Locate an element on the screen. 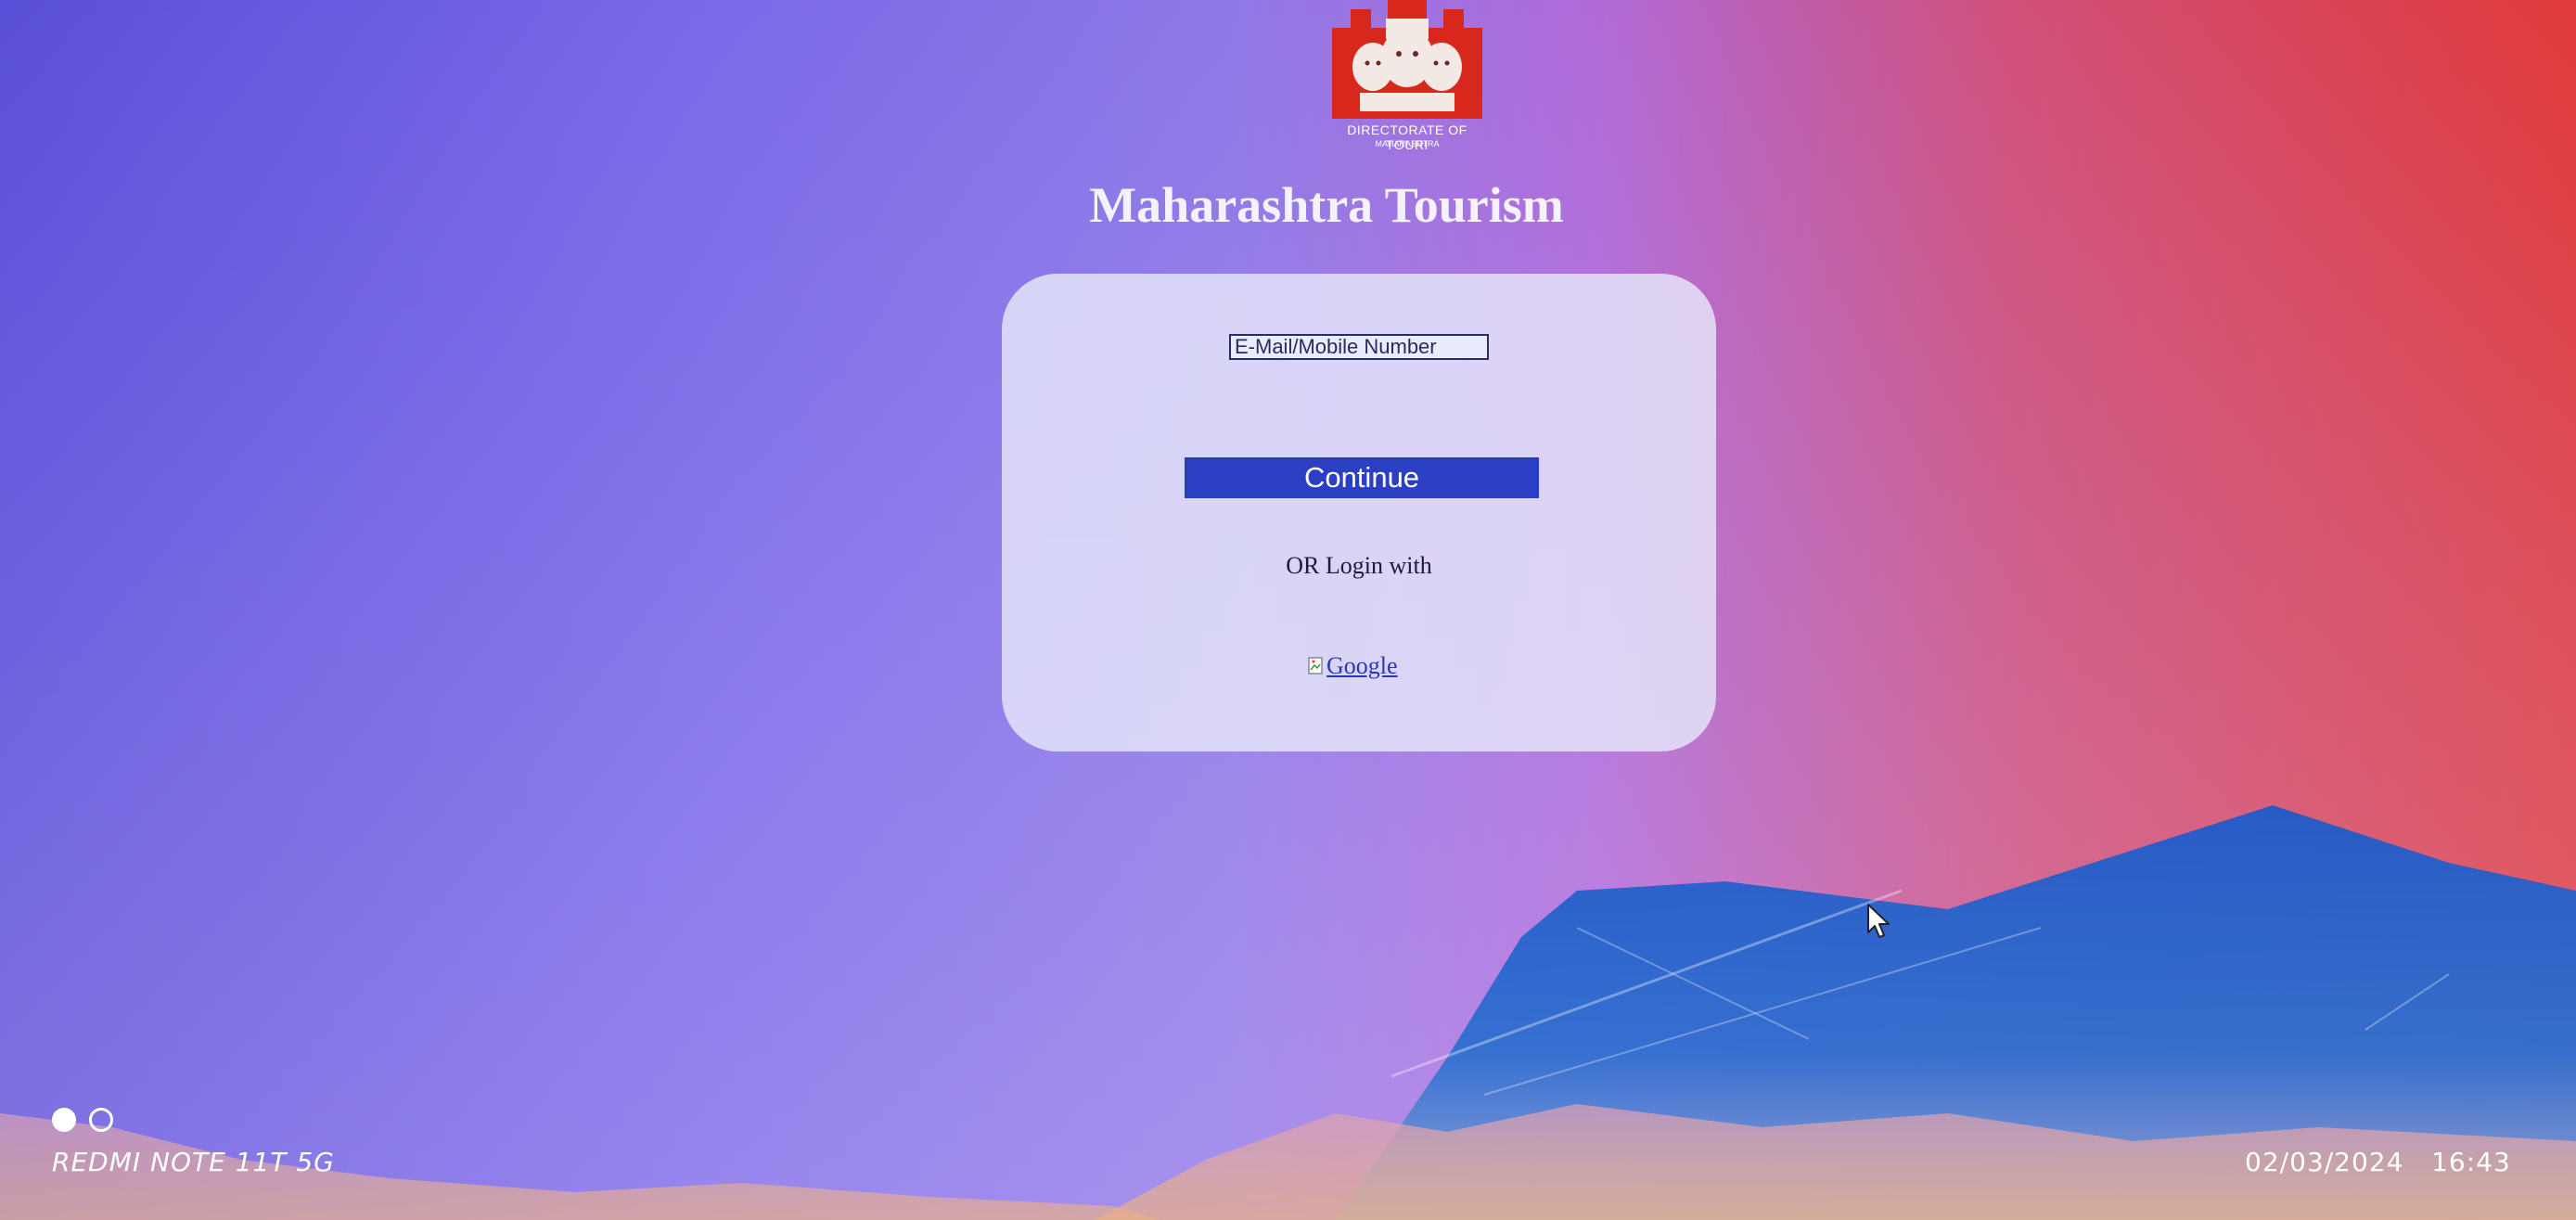 Image resolution: width=2576 pixels, height=1220 pixels. device-watermark: REDMI NOTE 11T 5G is located at coordinates (193, 1162).